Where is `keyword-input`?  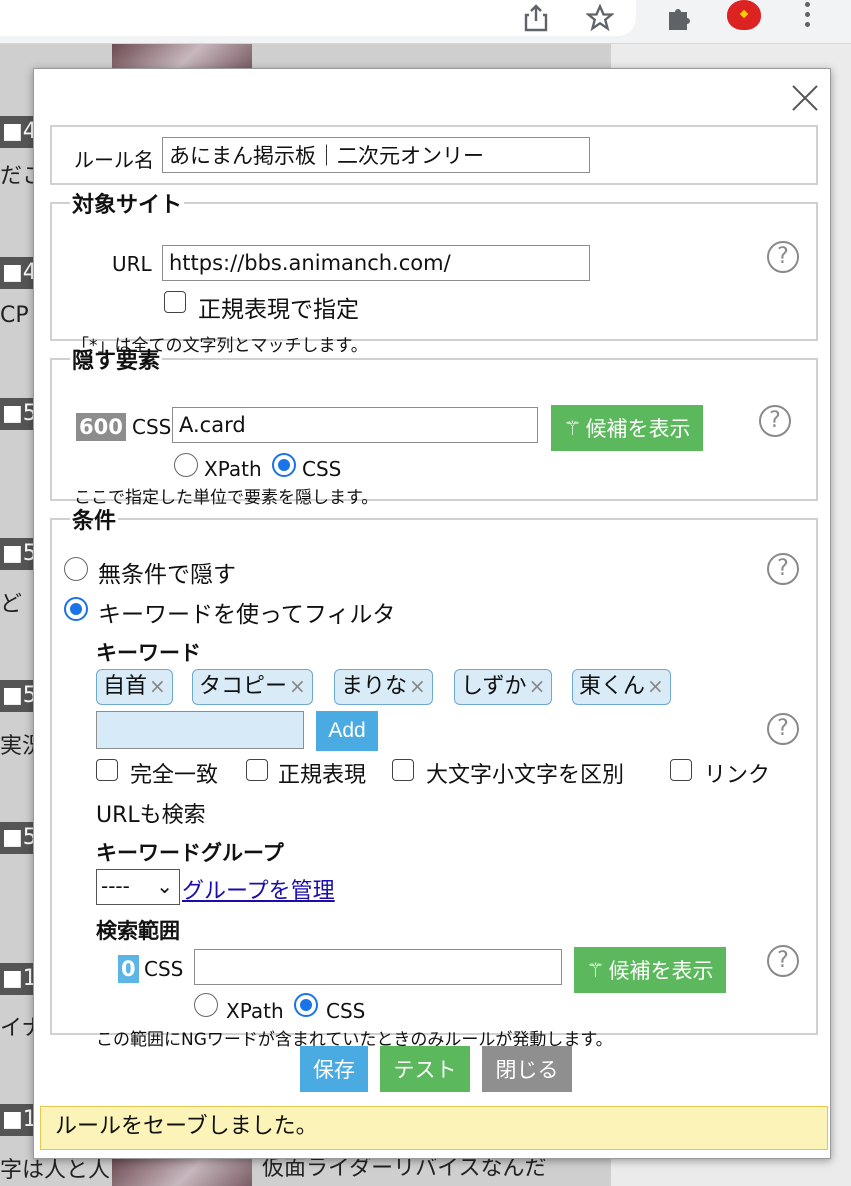
keyword-input is located at coordinates (200, 730).